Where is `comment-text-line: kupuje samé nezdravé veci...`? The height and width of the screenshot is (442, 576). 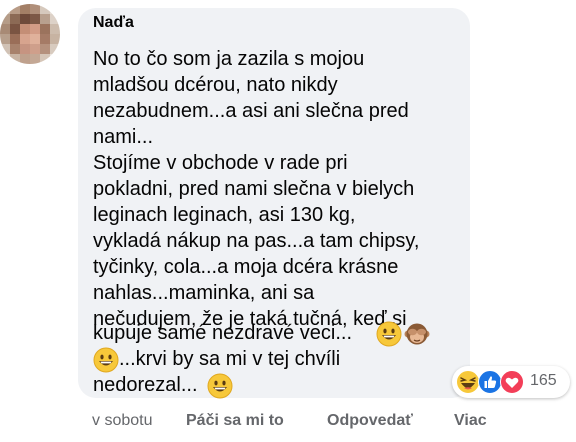
comment-text-line: kupuje samé nezdravé veci... is located at coordinates (223, 333).